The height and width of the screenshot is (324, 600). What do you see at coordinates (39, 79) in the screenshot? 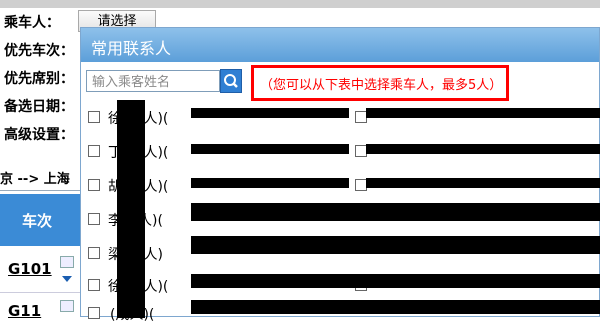
I see `priority-seat-label: 优先席别：` at bounding box center [39, 79].